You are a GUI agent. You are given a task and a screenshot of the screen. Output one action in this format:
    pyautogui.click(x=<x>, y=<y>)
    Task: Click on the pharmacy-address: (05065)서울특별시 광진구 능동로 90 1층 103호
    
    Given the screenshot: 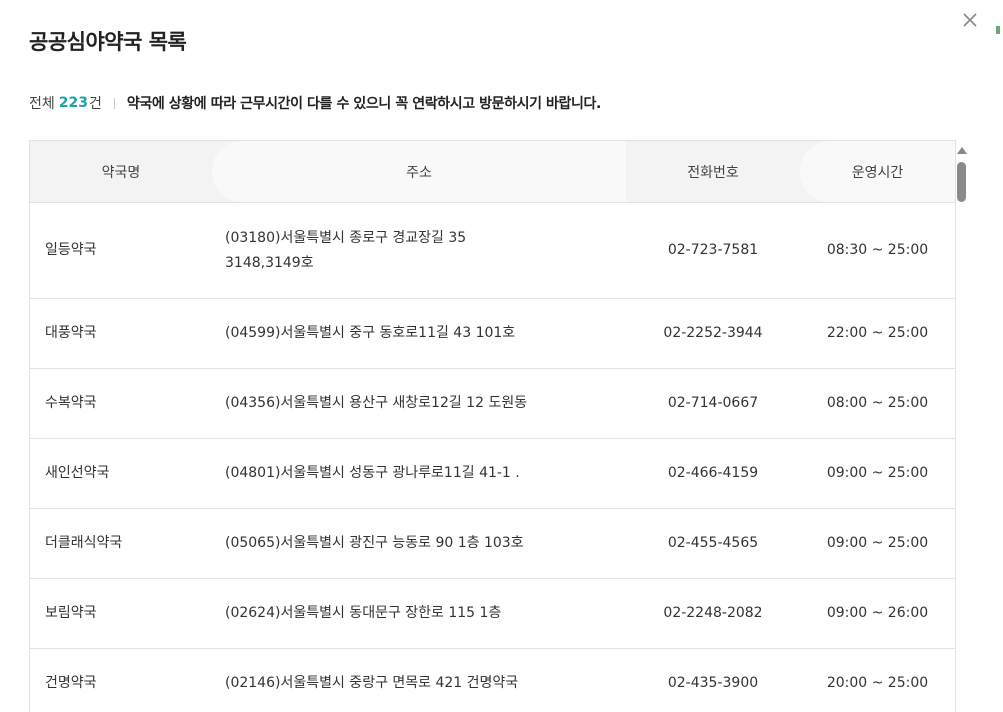 What is the action you would take?
    pyautogui.click(x=374, y=543)
    